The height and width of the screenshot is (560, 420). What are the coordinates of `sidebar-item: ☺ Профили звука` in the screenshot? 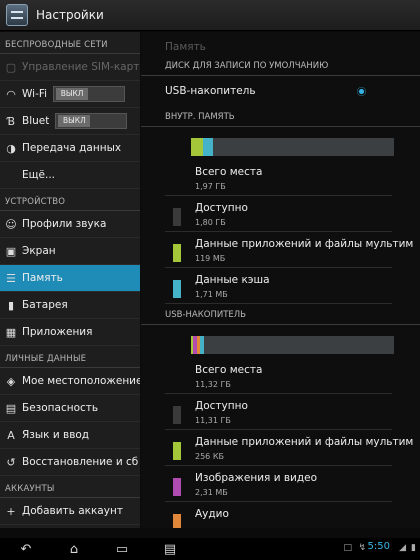 It's located at (70, 224).